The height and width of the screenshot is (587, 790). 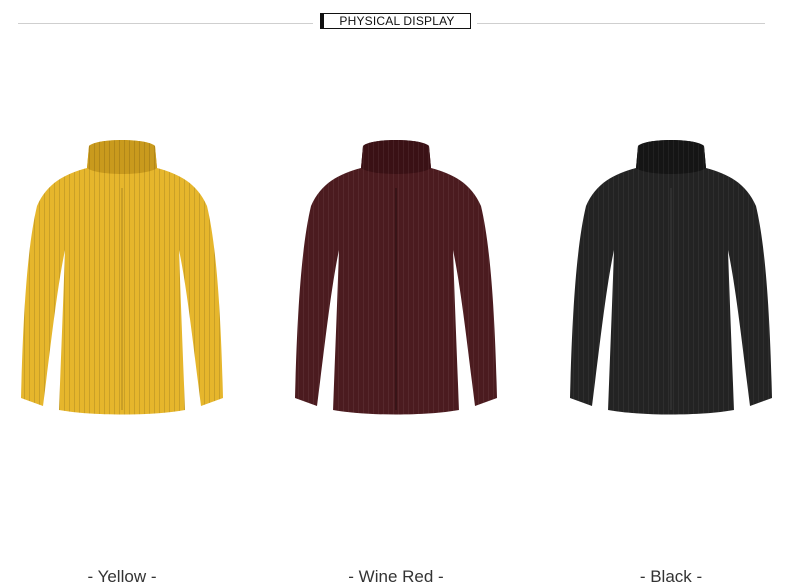 What do you see at coordinates (165, 23) in the screenshot?
I see `header-divider-left` at bounding box center [165, 23].